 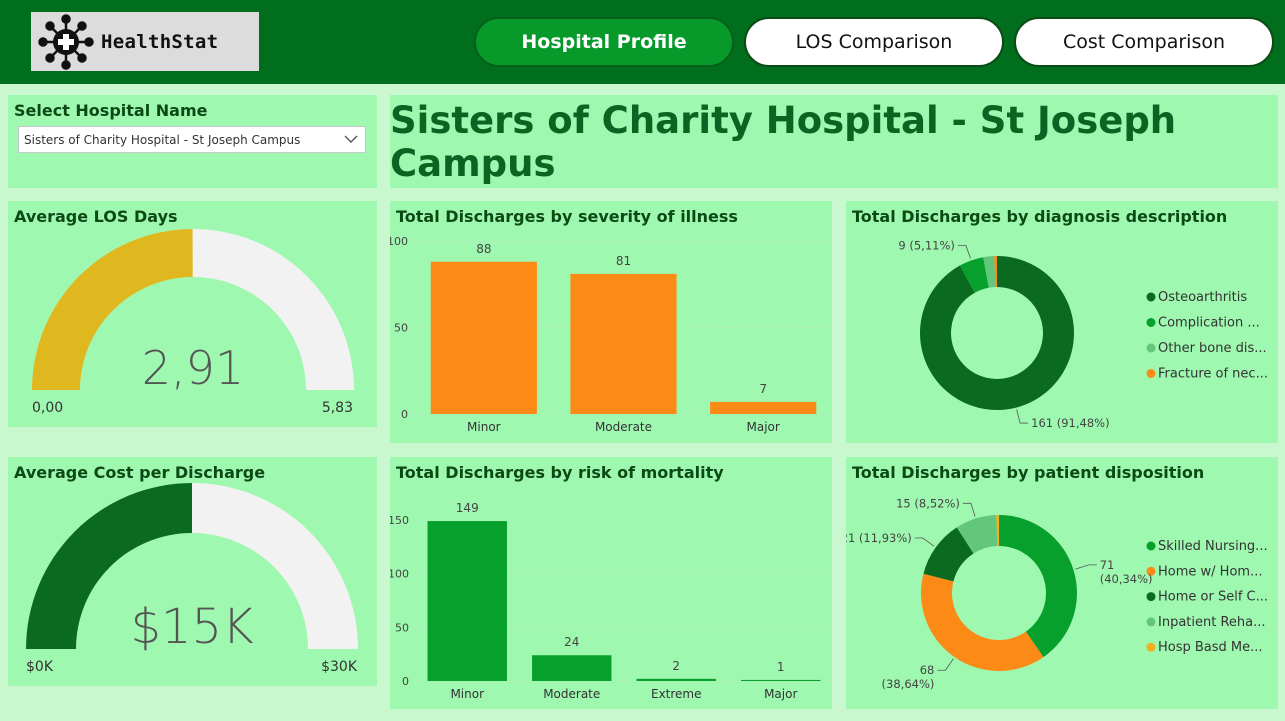 I want to click on bar-data-label: 7, so click(x=763, y=389).